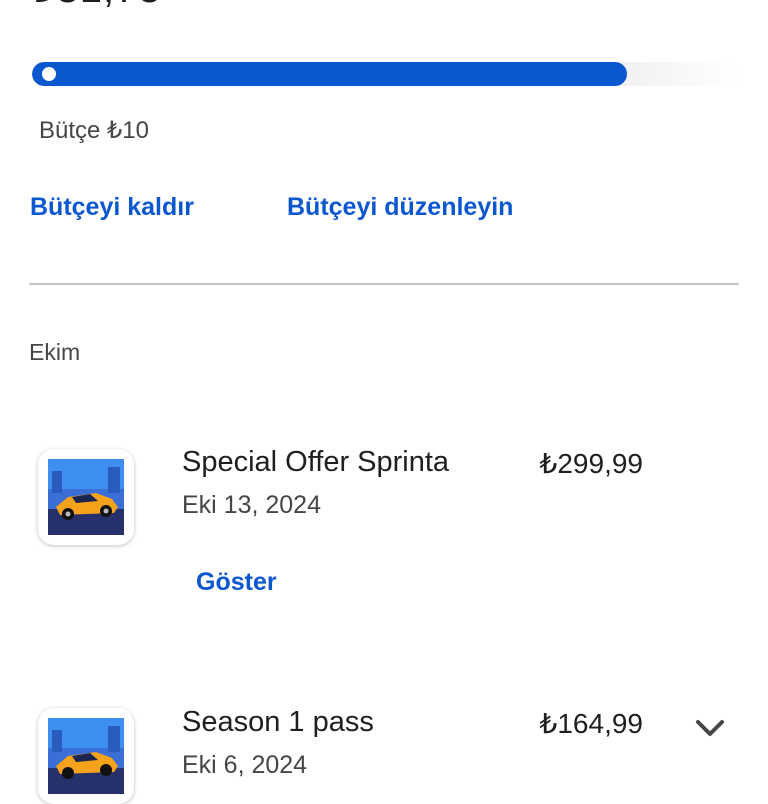 This screenshot has width=768, height=804. Describe the element at coordinates (251, 505) in the screenshot. I see `transaction-date: Eki 13, 2024` at that location.